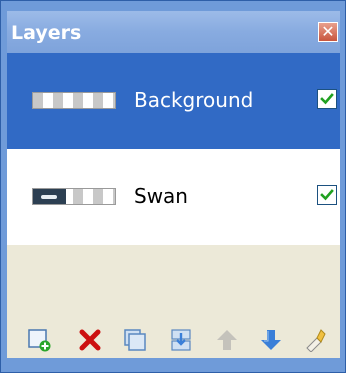  I want to click on layers-toolbar, so click(173, 338).